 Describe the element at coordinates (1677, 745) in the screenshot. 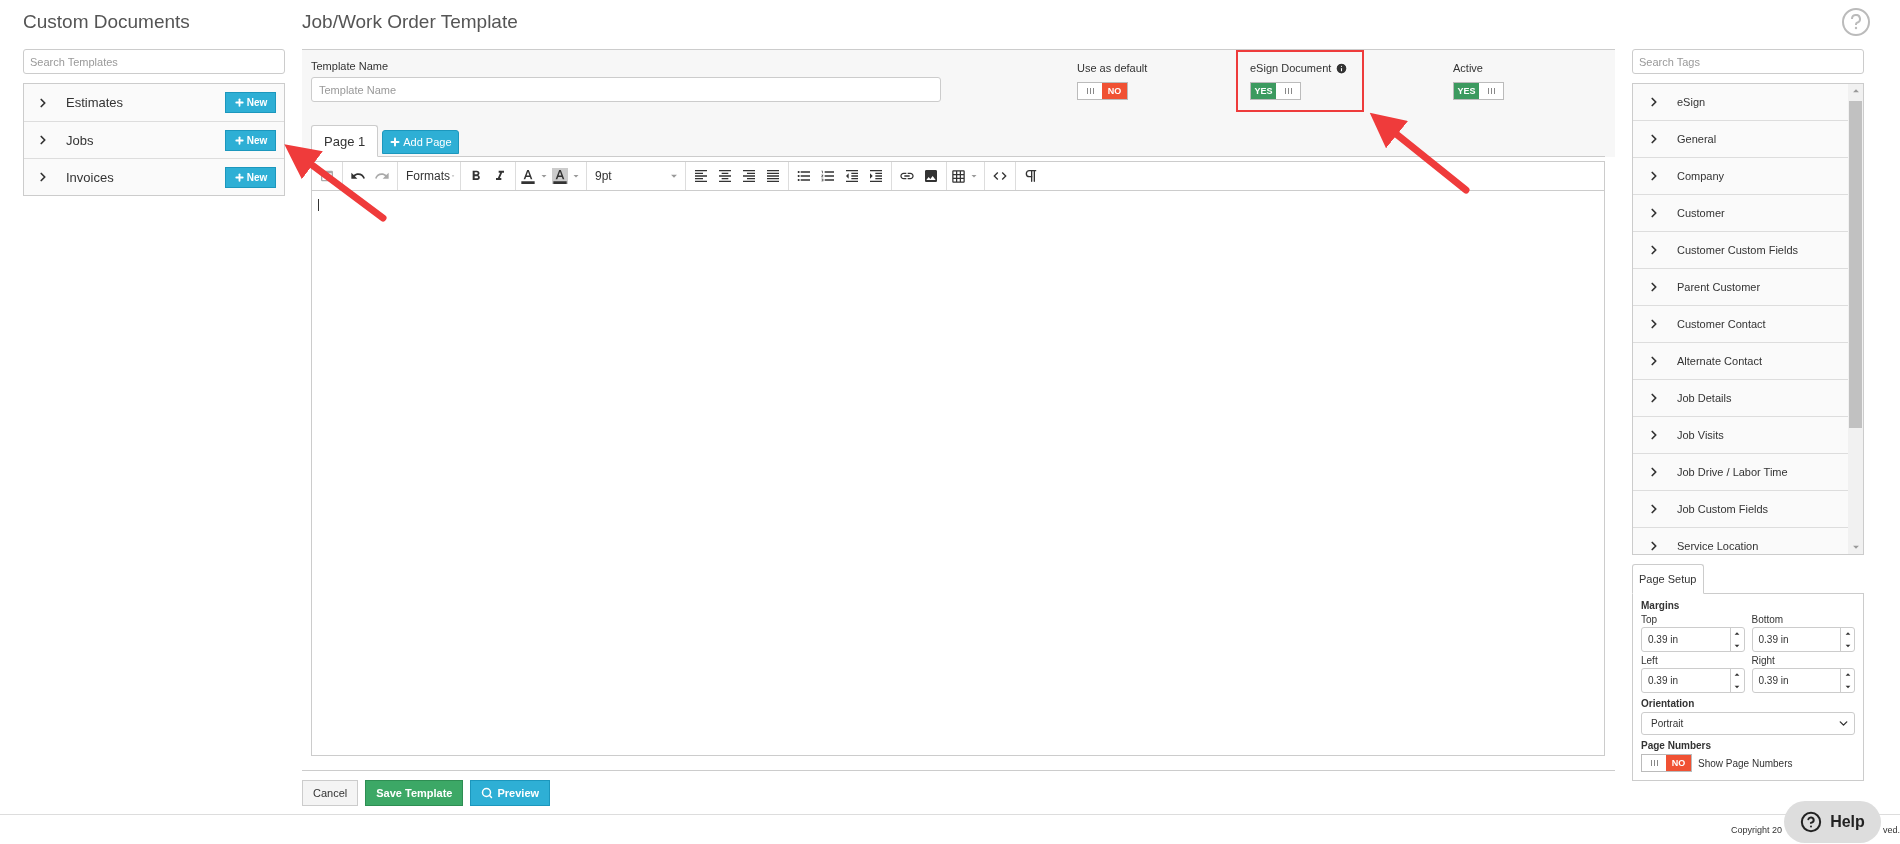

I see `section-heading: Page Numbers` at that location.